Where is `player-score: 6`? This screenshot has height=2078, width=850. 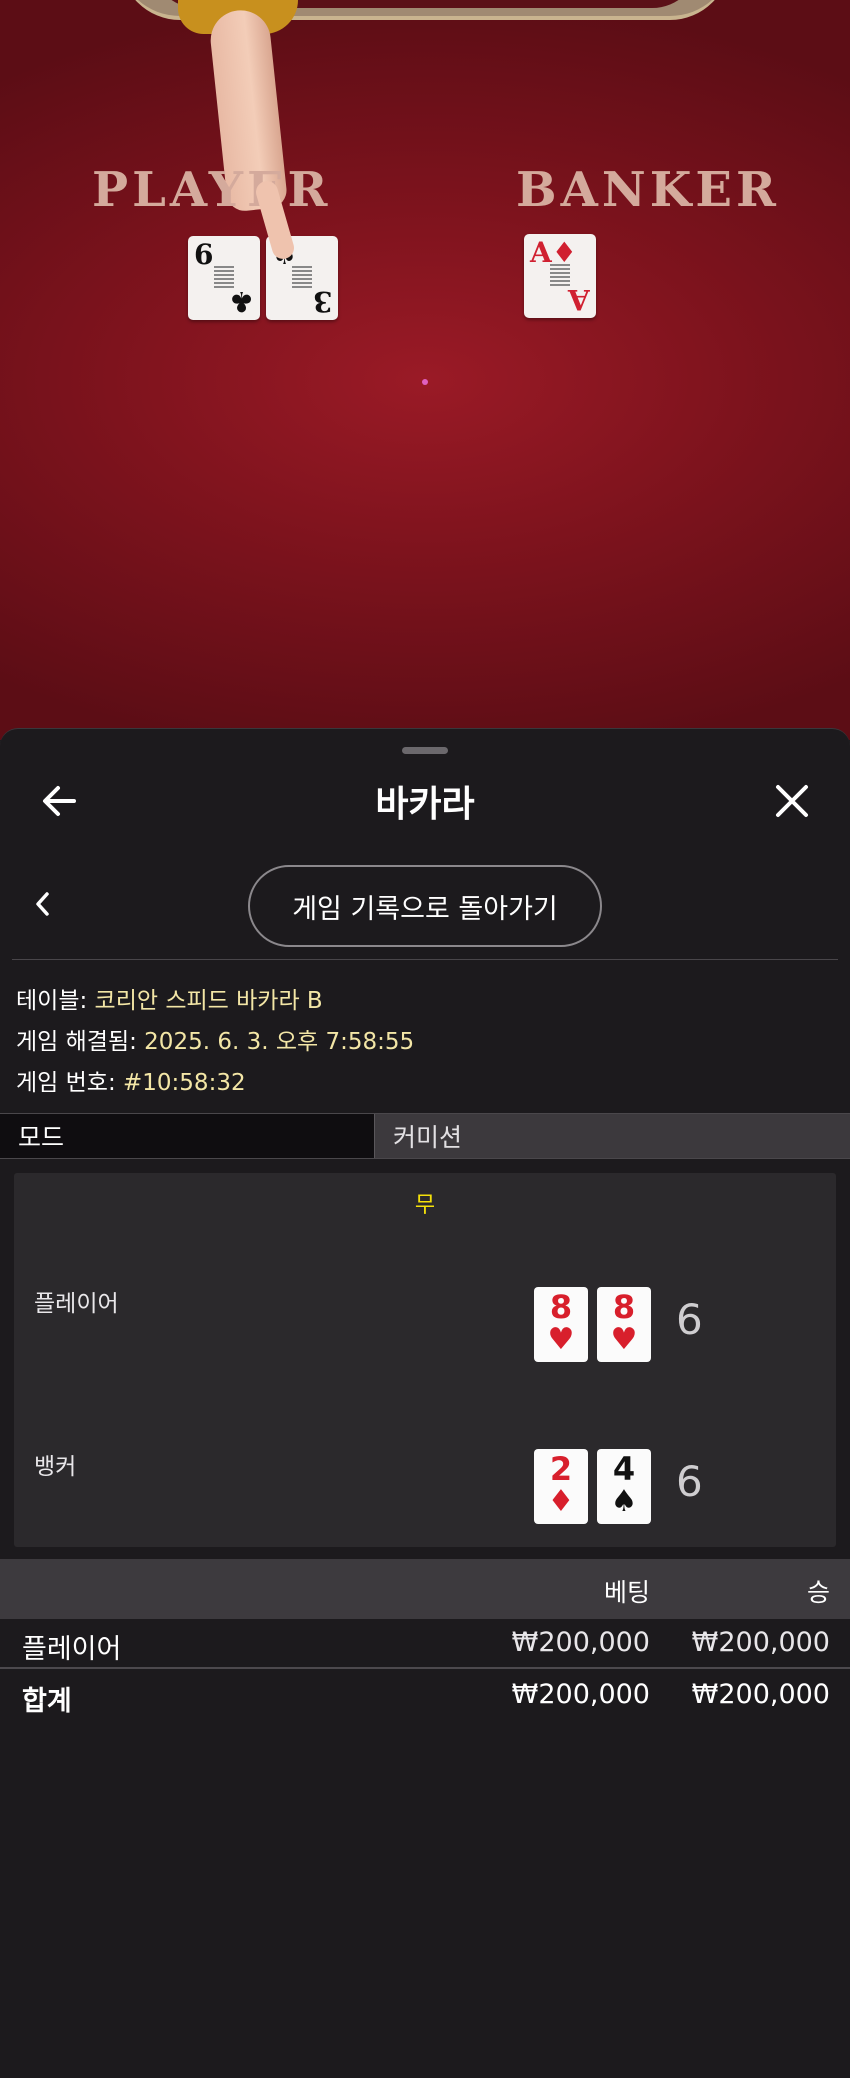 player-score: 6 is located at coordinates (689, 1319).